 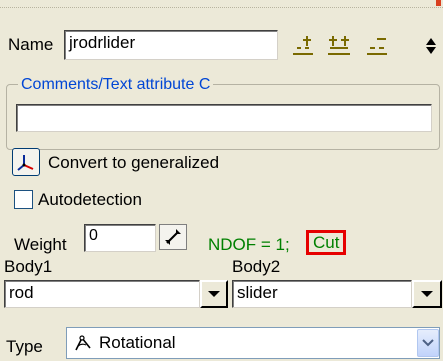 I want to click on weight-input: 0, so click(x=120, y=238).